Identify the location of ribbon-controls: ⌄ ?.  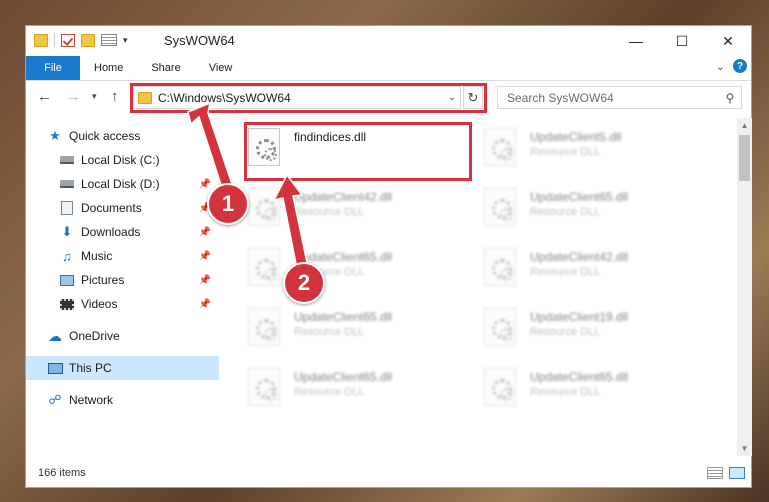
(731, 66).